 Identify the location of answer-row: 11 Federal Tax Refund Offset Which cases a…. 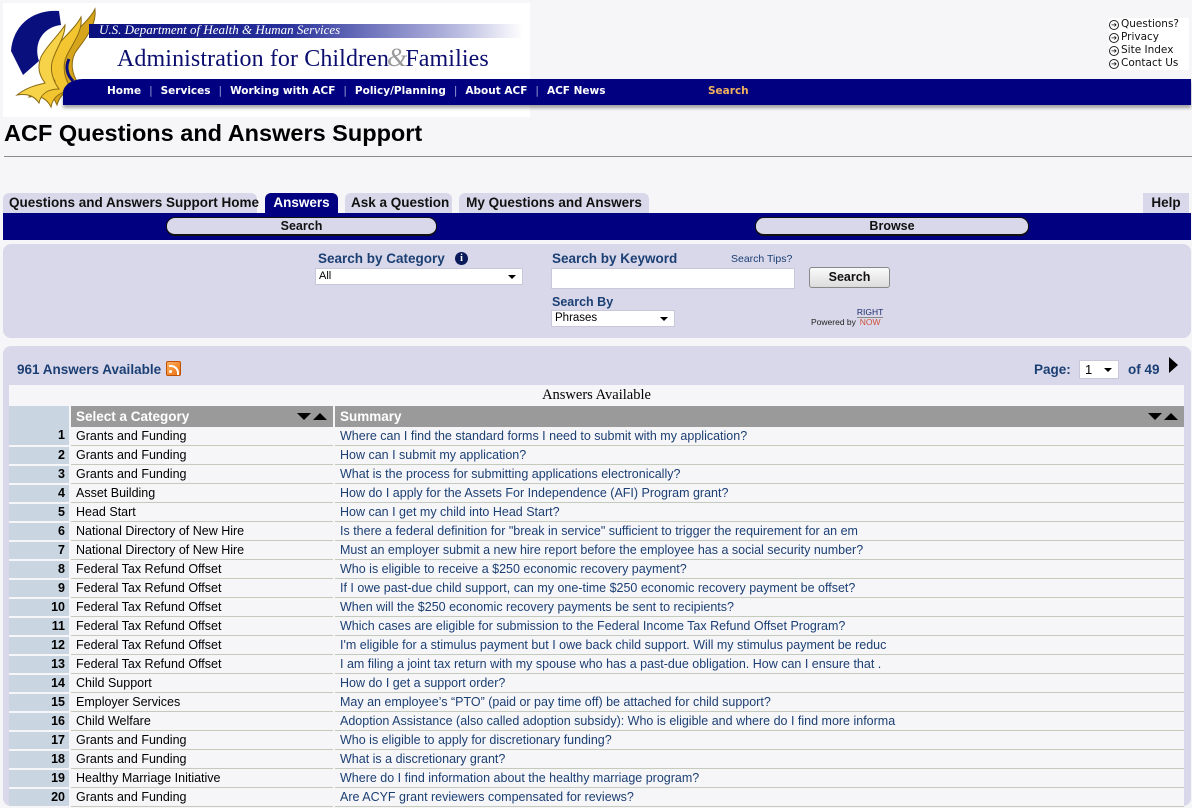
(596, 626).